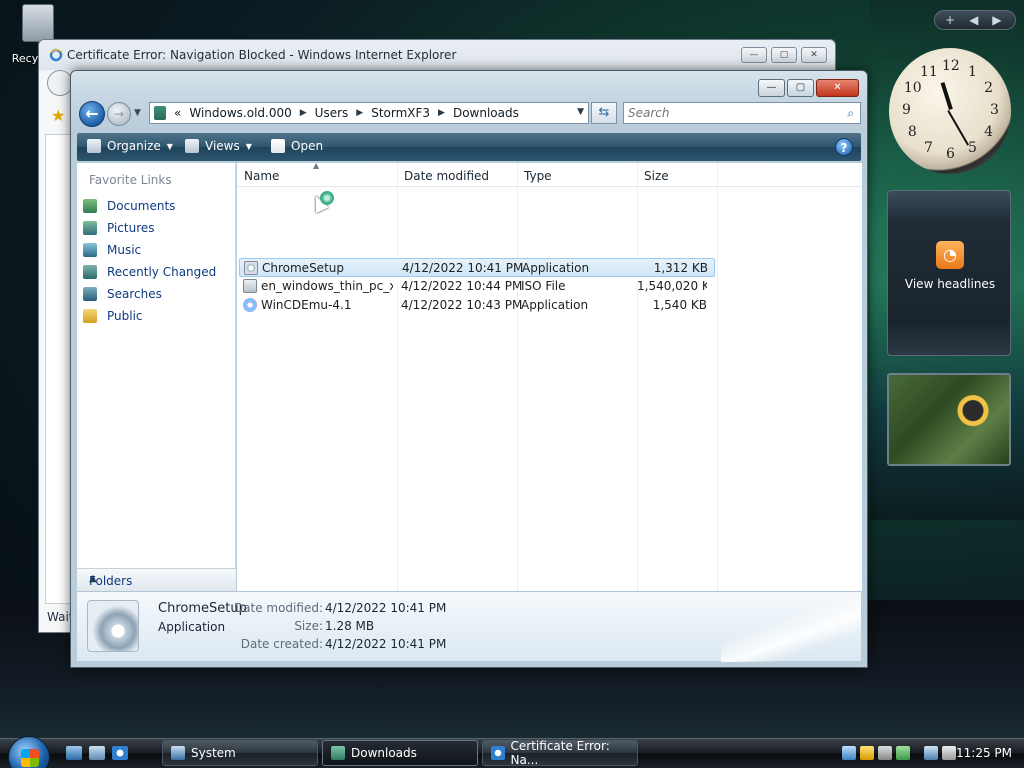  What do you see at coordinates (218, 146) in the screenshot?
I see `views-button: Views ▼` at bounding box center [218, 146].